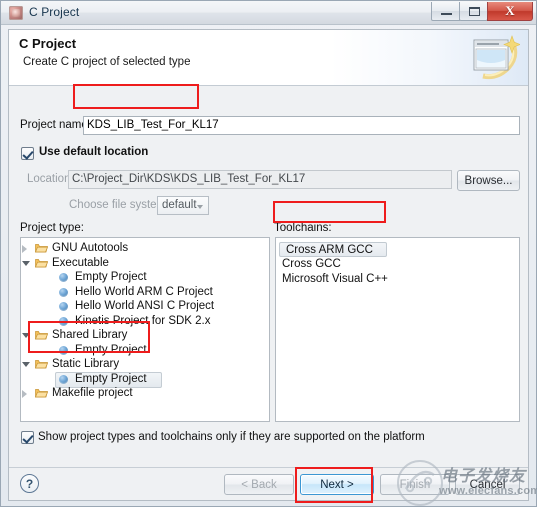  Describe the element at coordinates (90, 248) in the screenshot. I see `tree-item-label: GNU Autotools` at that location.